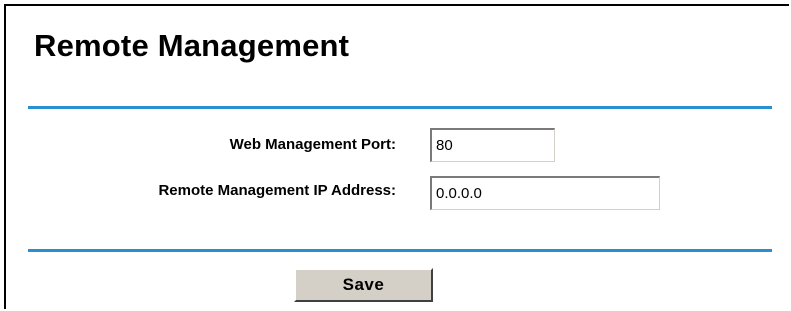 This screenshot has height=311, width=791. What do you see at coordinates (400, 250) in the screenshot?
I see `bottom-divider` at bounding box center [400, 250].